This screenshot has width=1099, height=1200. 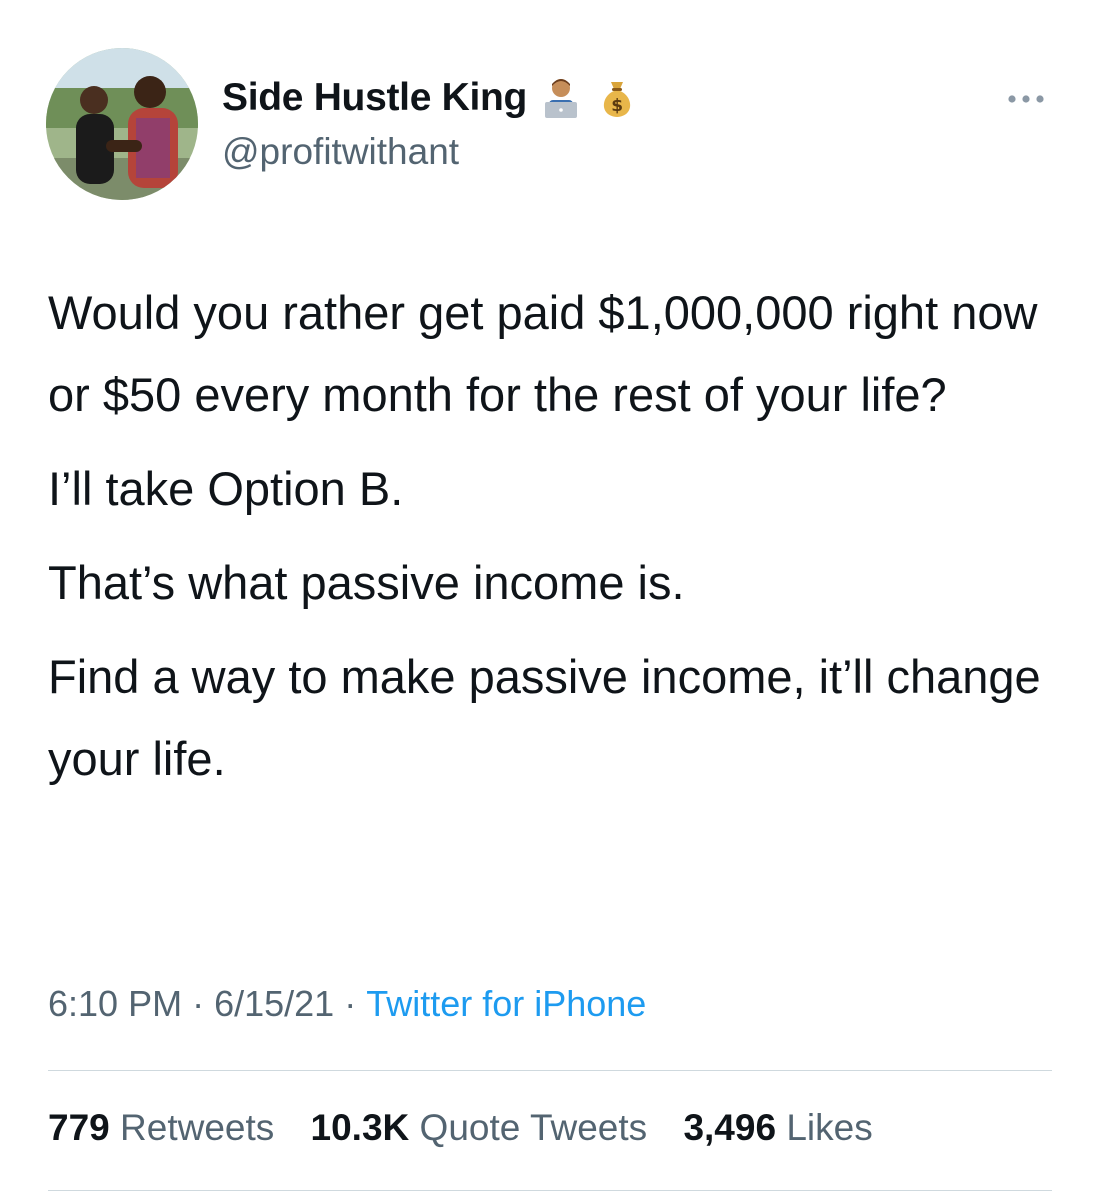 I want to click on likes-count: 3,496, so click(x=730, y=1127).